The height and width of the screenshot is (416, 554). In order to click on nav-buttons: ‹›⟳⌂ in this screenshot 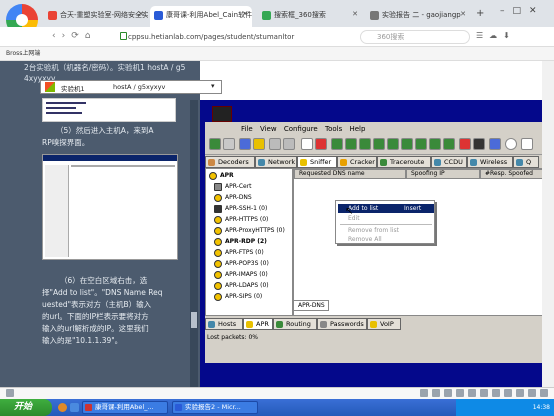, I will do `click(74, 36)`.